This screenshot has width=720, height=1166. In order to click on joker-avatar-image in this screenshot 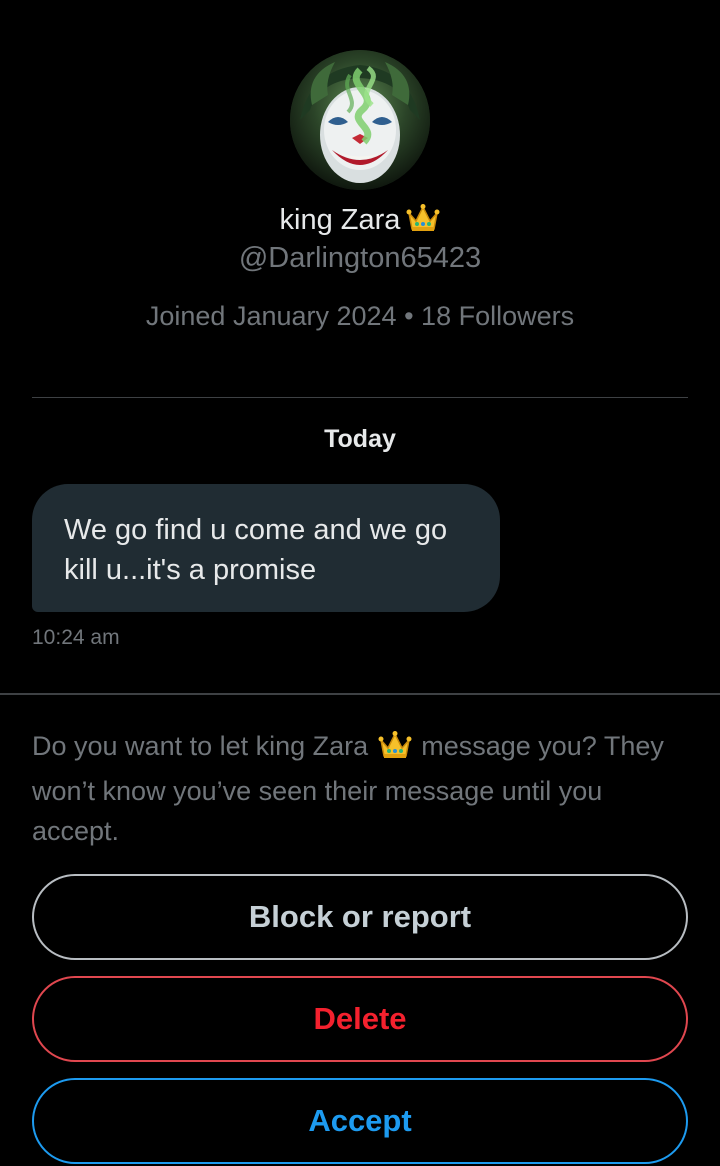, I will do `click(360, 120)`.